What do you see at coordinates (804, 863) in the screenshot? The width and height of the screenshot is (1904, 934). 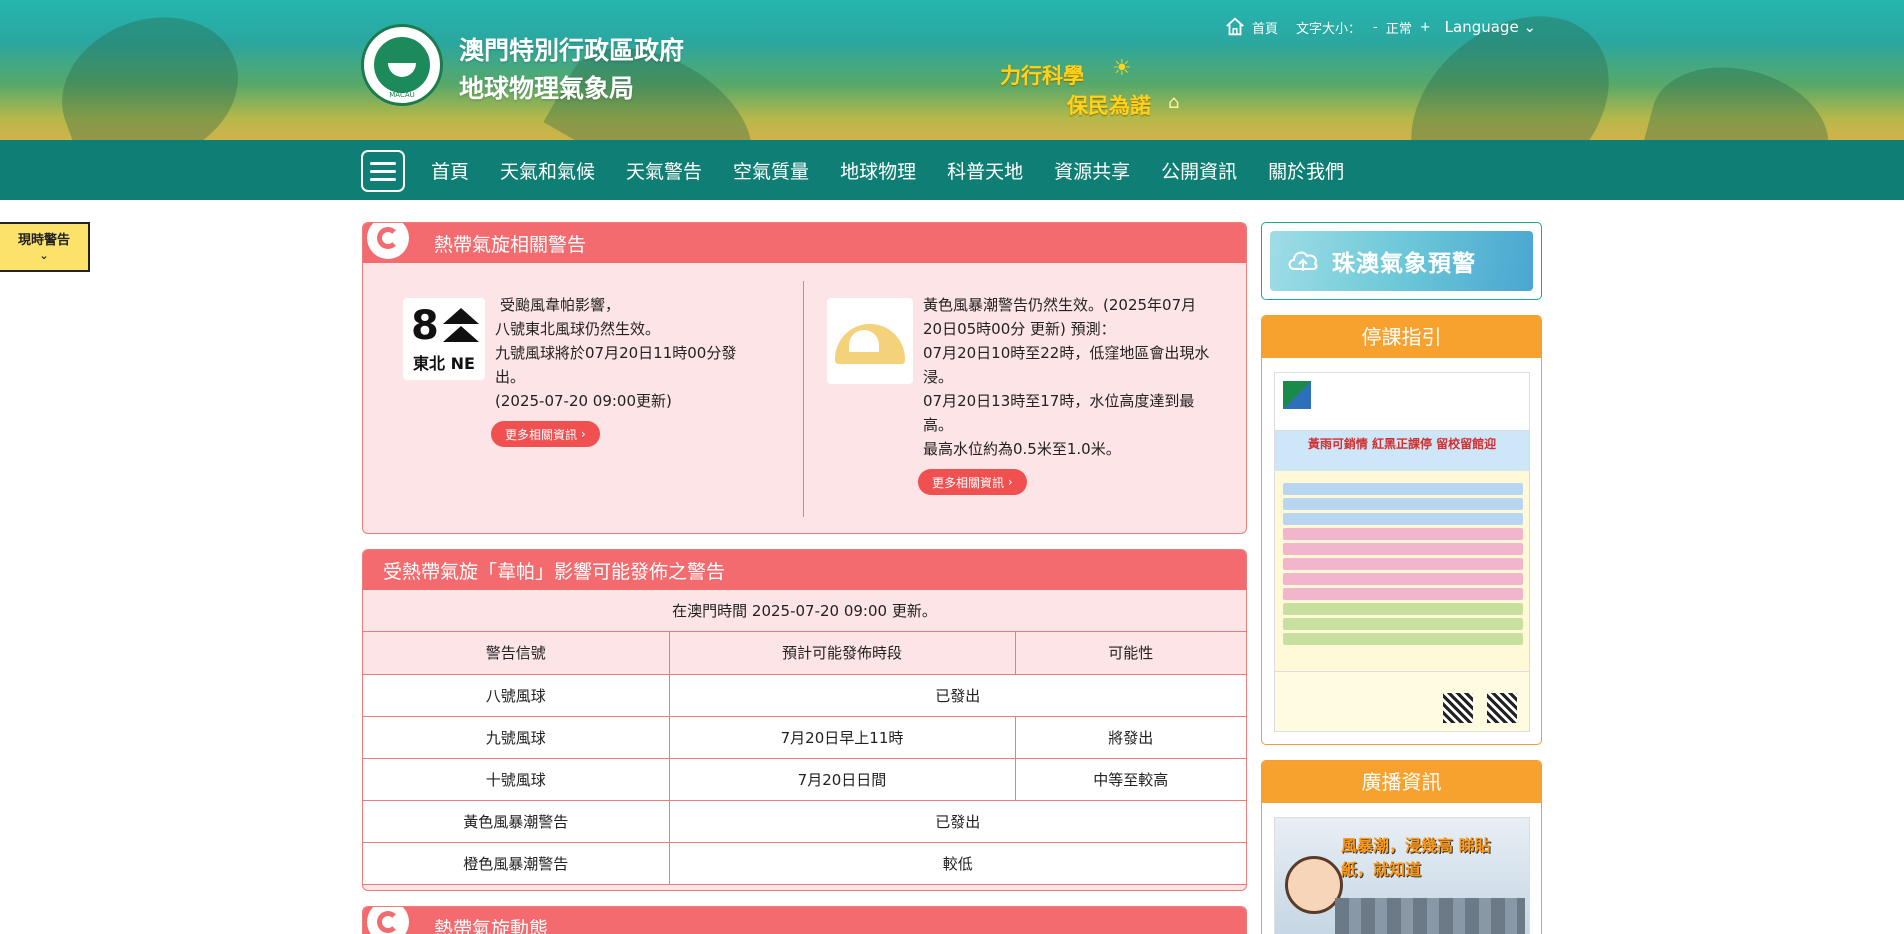 I see `table-row: 橙色風暴潮警告 較低` at bounding box center [804, 863].